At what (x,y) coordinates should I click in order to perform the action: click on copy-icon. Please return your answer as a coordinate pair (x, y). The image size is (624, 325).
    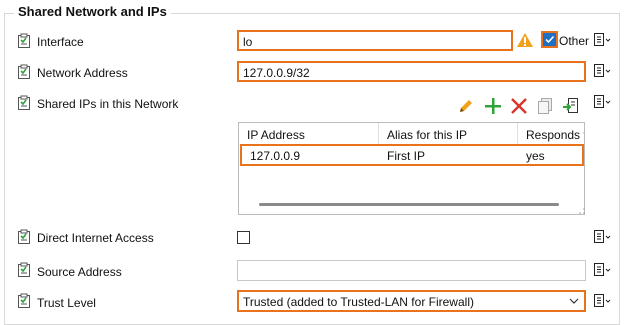
    Looking at the image, I should click on (545, 106).